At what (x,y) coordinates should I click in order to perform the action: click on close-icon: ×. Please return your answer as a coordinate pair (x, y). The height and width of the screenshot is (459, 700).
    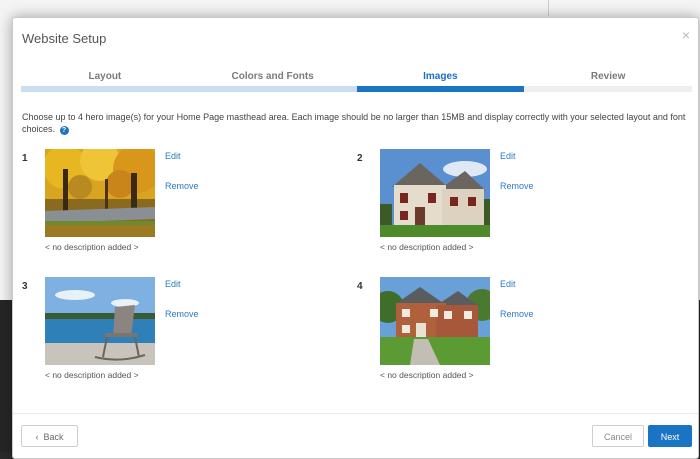
    Looking at the image, I should click on (686, 35).